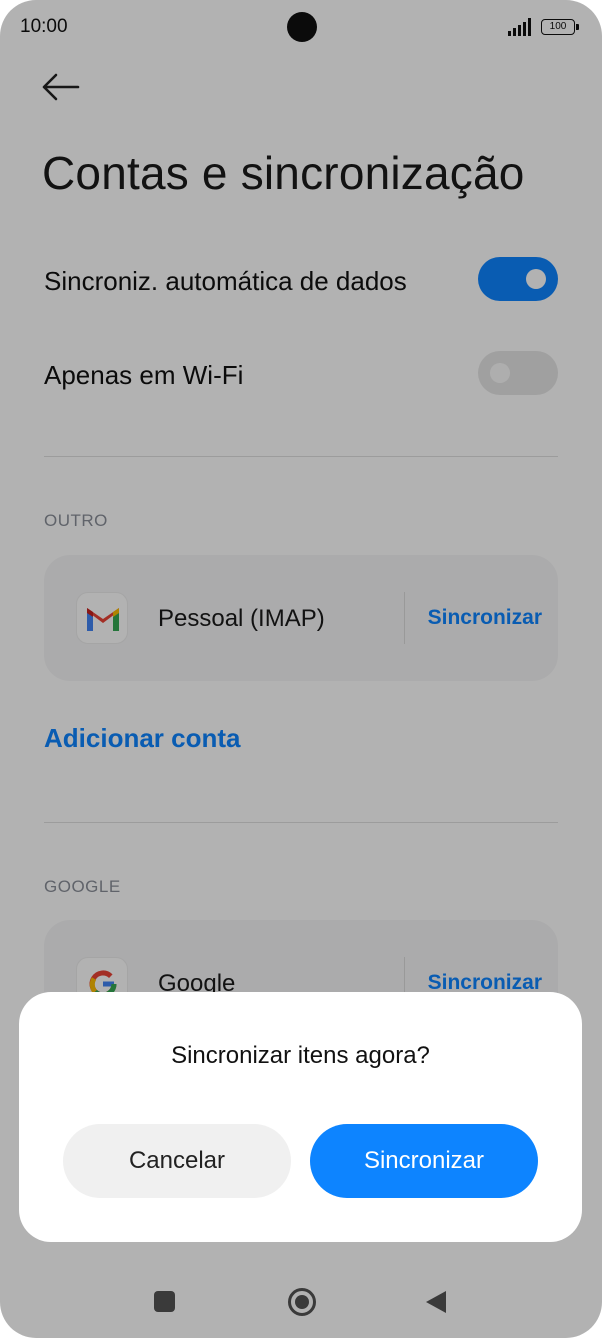  Describe the element at coordinates (436, 1302) in the screenshot. I see `triangle-back-icon` at that location.